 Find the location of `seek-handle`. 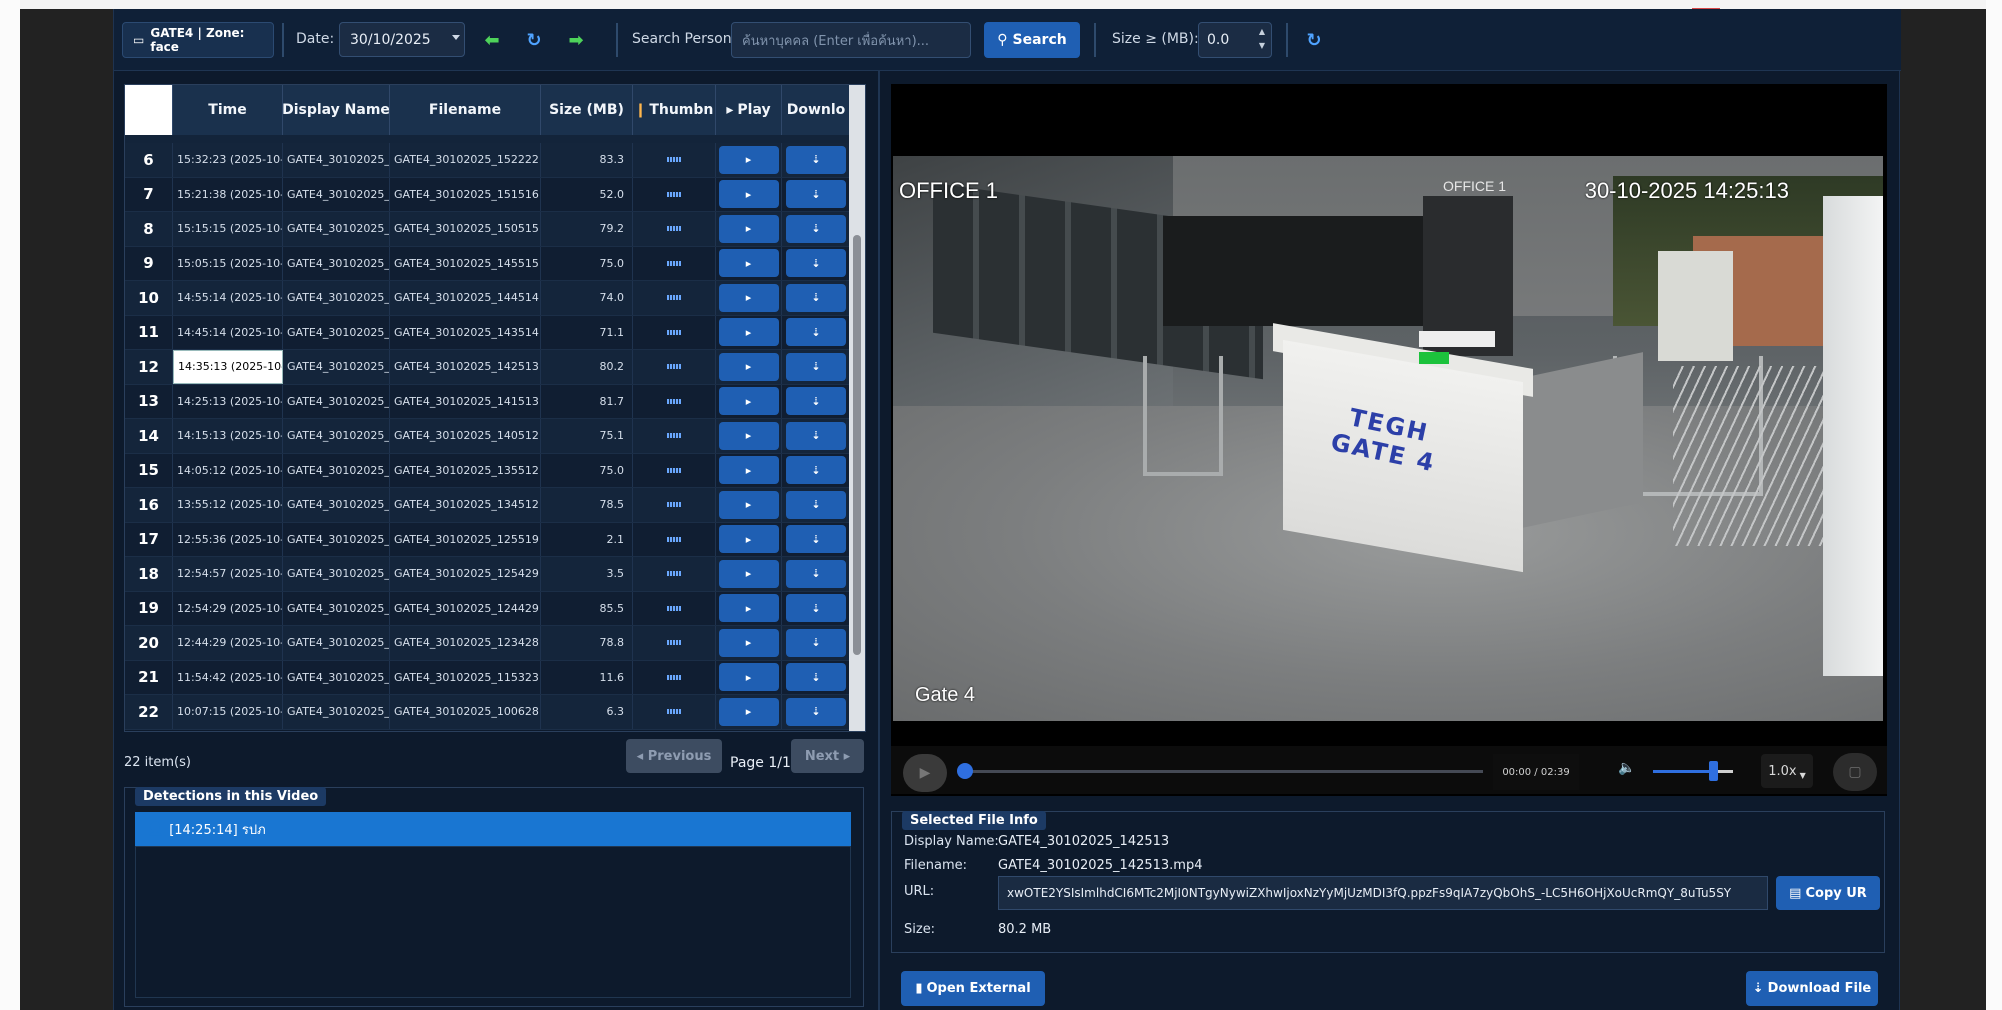

seek-handle is located at coordinates (965, 771).